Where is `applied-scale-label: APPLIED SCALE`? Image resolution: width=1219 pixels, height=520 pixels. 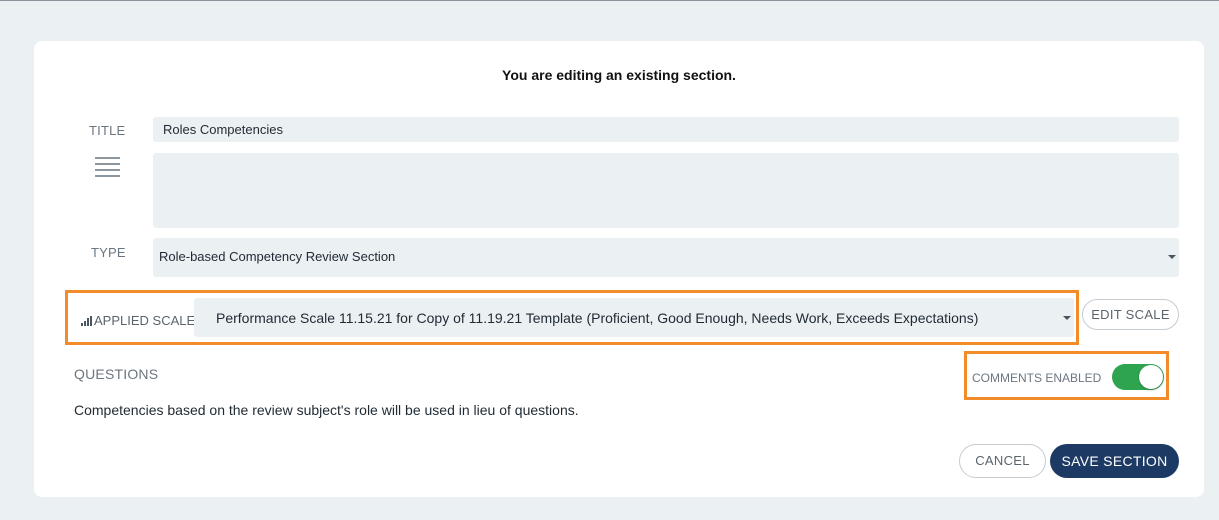 applied-scale-label: APPLIED SCALE is located at coordinates (138, 320).